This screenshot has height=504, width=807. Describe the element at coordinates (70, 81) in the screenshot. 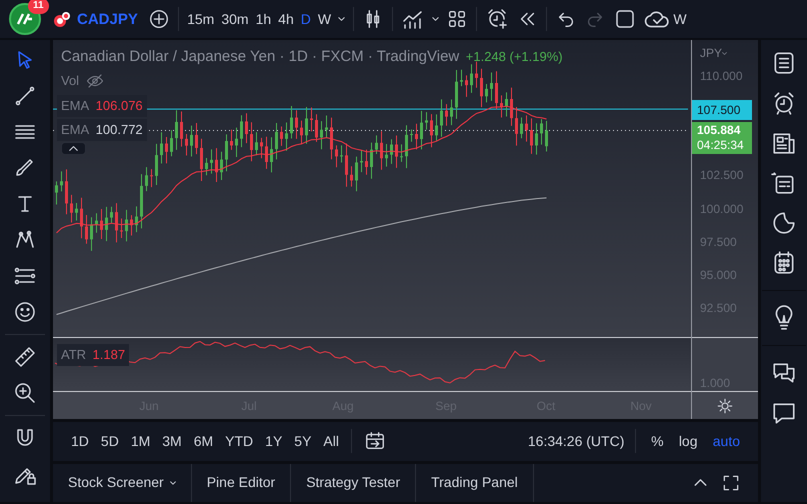

I see `volume-label: Vol` at that location.